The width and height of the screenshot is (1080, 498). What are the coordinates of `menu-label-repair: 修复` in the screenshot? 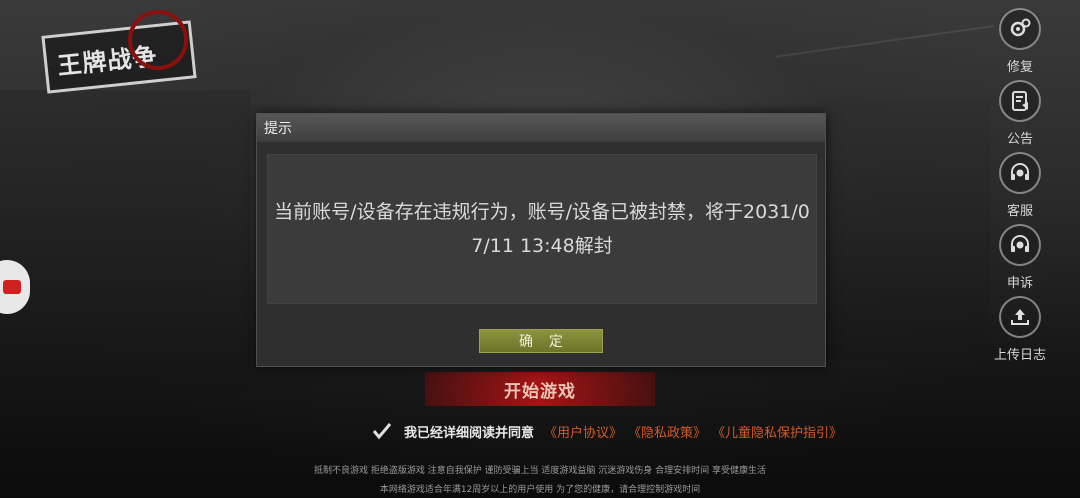 It's located at (1019, 67).